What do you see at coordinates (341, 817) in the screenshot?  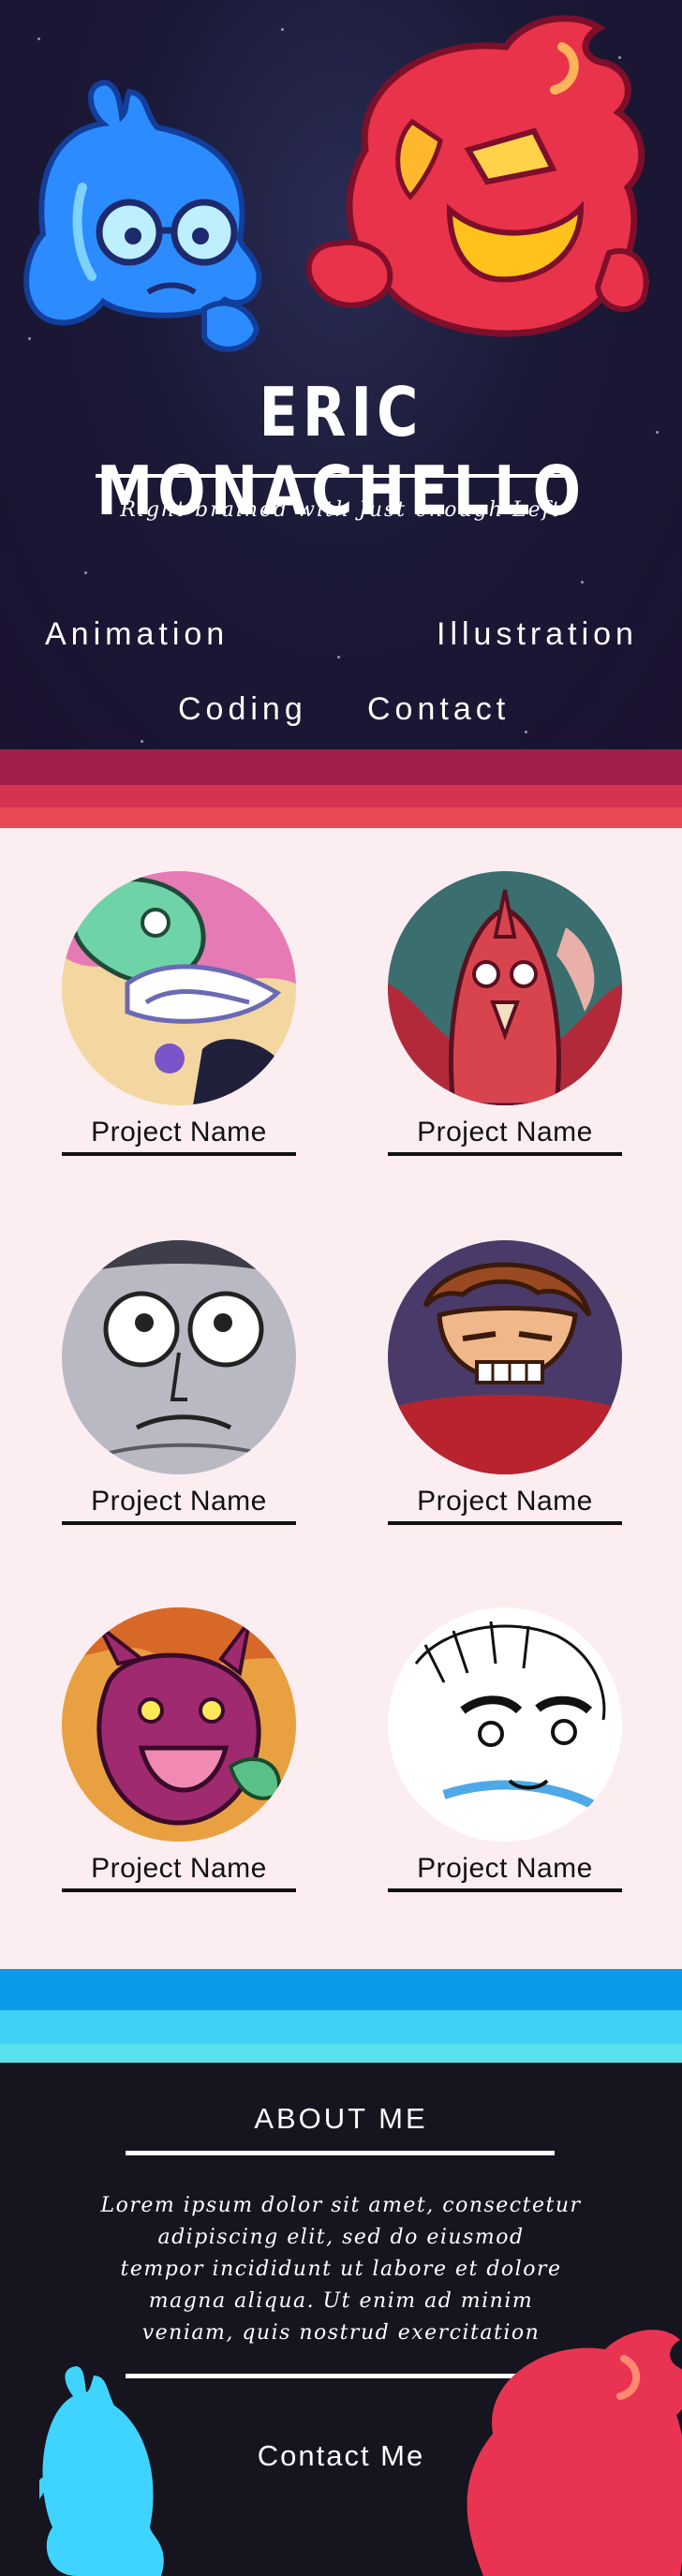 I see `red-stripe-light` at bounding box center [341, 817].